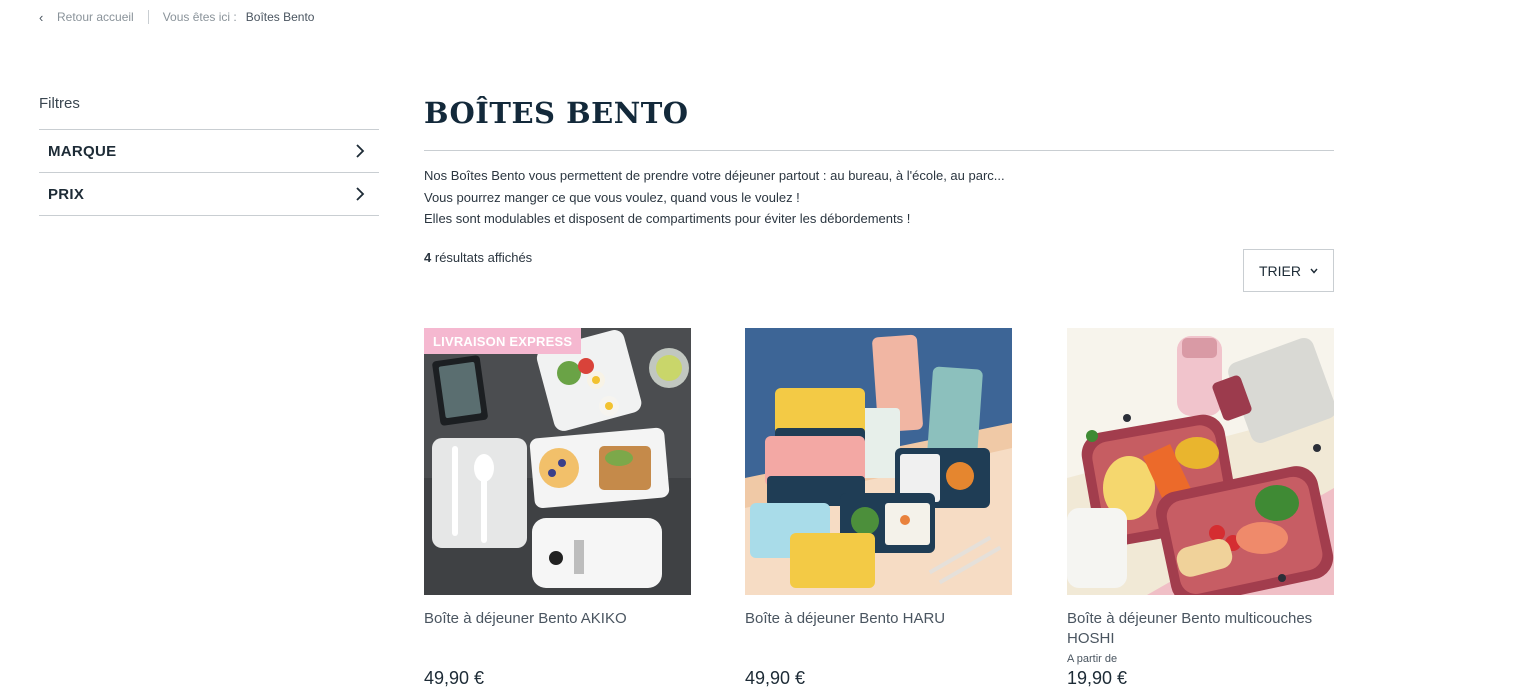  Describe the element at coordinates (199, 17) in the screenshot. I see `breadcrumb-location-prefix: Vous êtes ici :` at that location.